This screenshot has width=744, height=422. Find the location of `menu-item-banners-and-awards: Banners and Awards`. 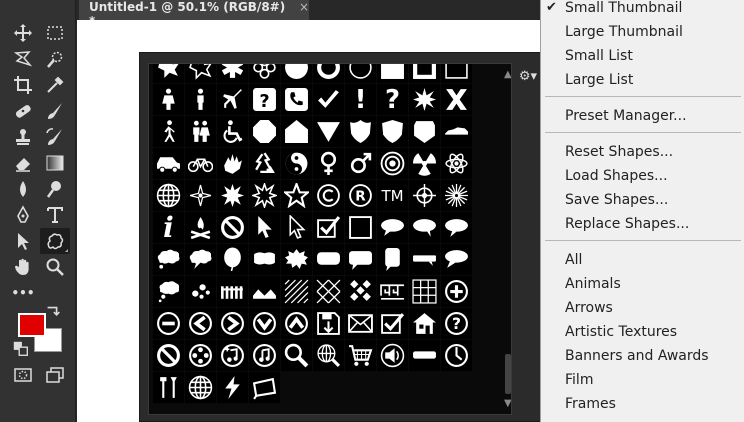

menu-item-banners-and-awards: Banners and Awards is located at coordinates (642, 356).